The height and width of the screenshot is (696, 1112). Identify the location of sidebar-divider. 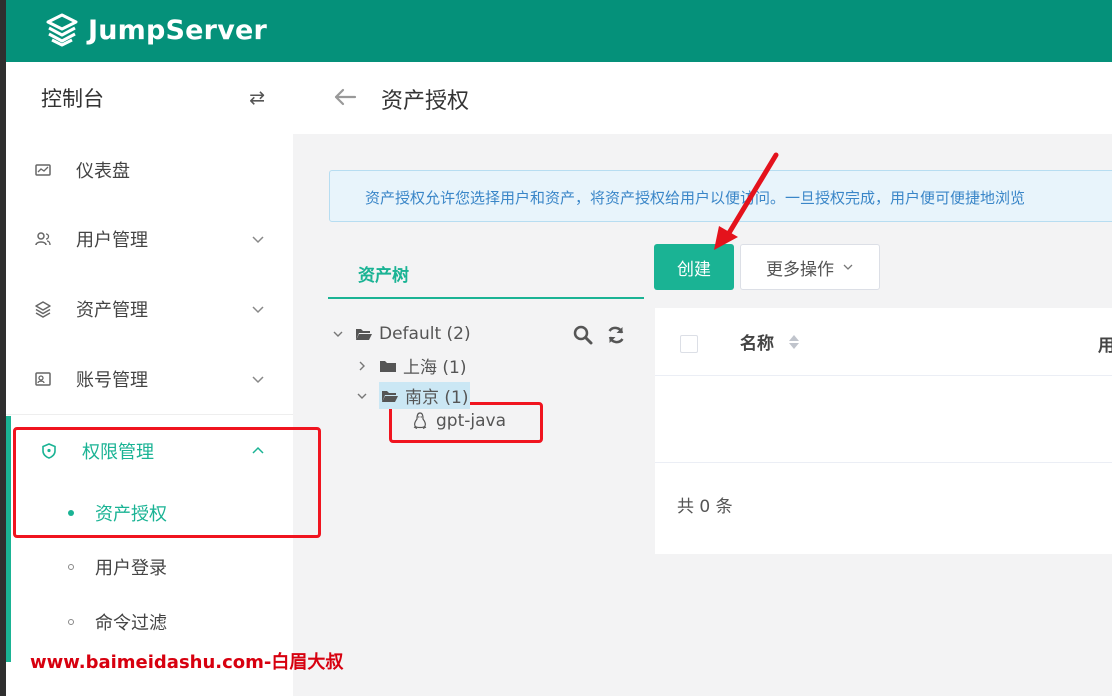
(149, 414).